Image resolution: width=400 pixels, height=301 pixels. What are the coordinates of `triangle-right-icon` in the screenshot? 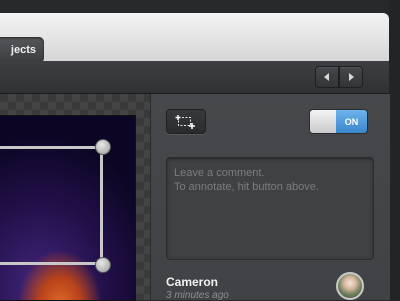 It's located at (351, 77).